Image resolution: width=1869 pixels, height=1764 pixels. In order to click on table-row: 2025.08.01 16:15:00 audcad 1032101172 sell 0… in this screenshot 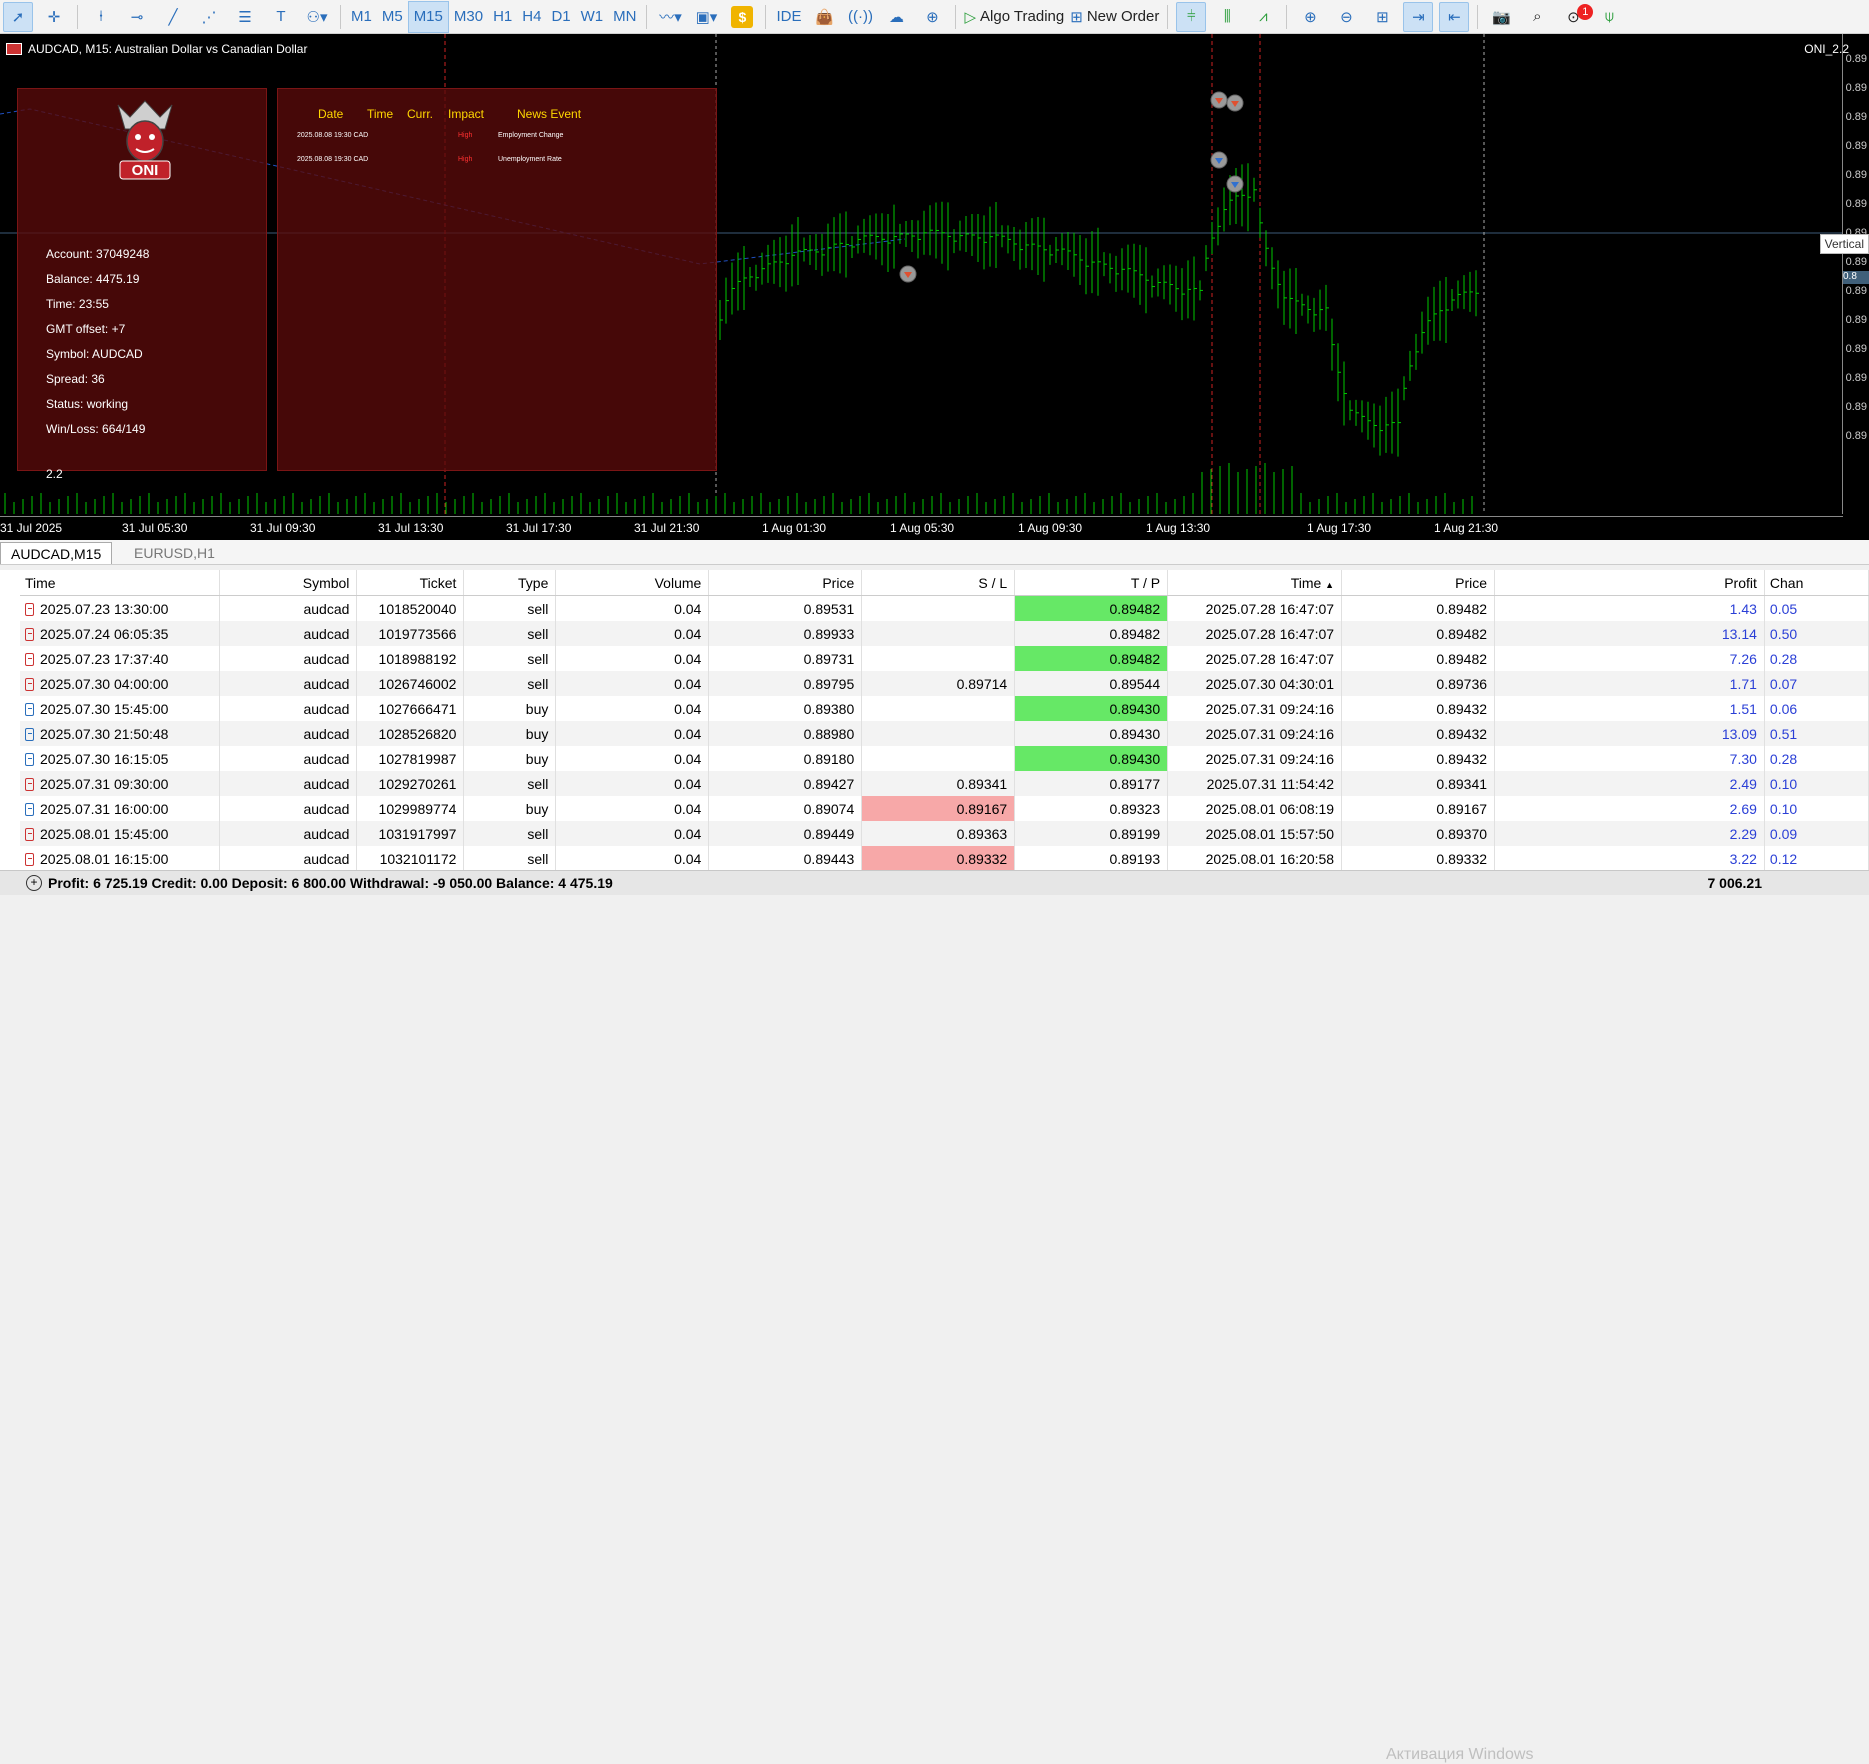, I will do `click(944, 858)`.